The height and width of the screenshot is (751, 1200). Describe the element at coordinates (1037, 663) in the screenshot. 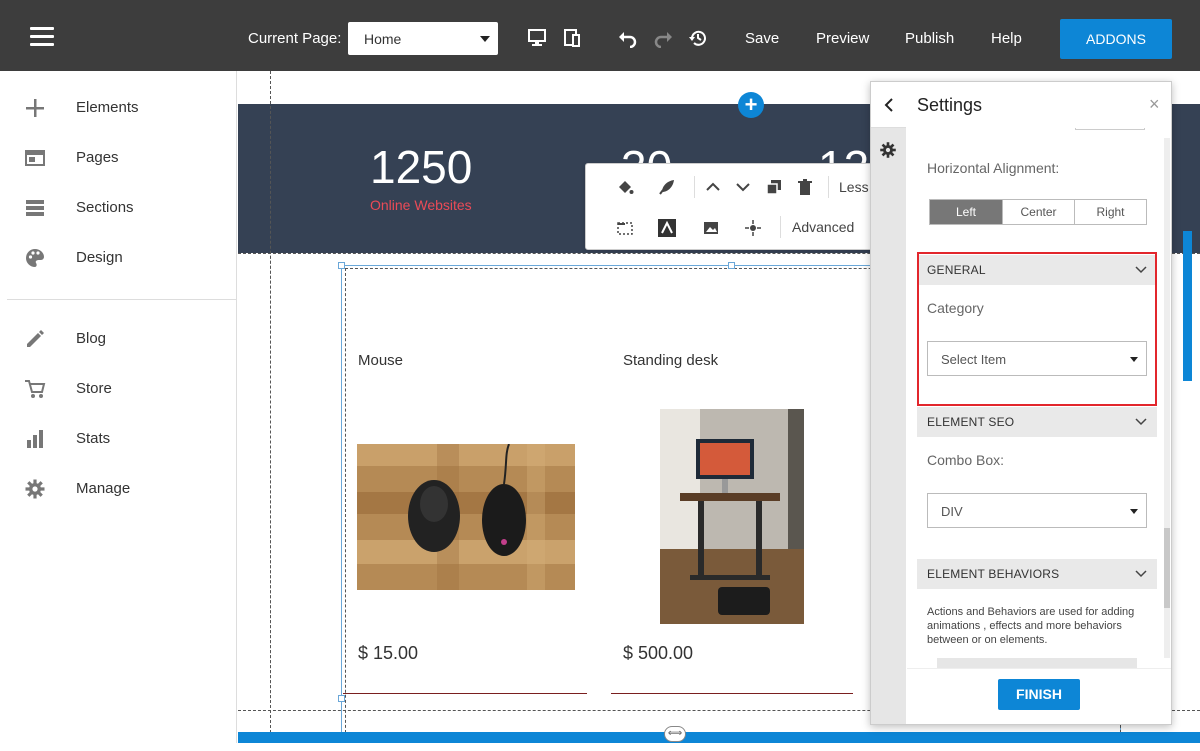

I see `behaviors-control` at that location.